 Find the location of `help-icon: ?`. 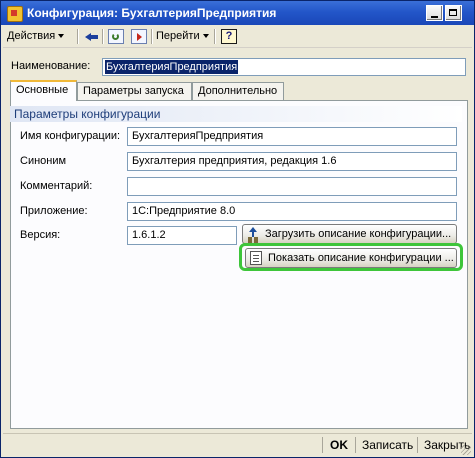

help-icon: ? is located at coordinates (229, 36).